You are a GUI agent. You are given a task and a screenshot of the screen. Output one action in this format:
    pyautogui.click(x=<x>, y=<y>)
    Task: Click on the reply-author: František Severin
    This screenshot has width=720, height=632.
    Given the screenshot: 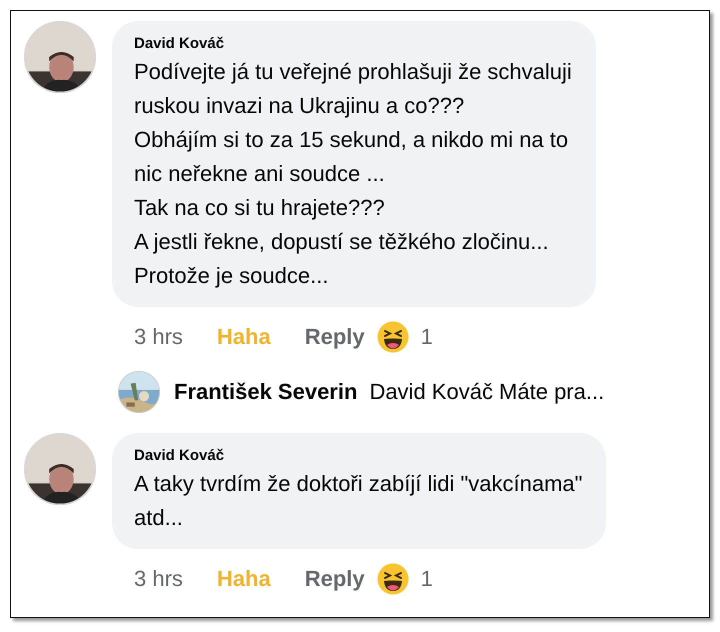 What is the action you would take?
    pyautogui.click(x=266, y=392)
    